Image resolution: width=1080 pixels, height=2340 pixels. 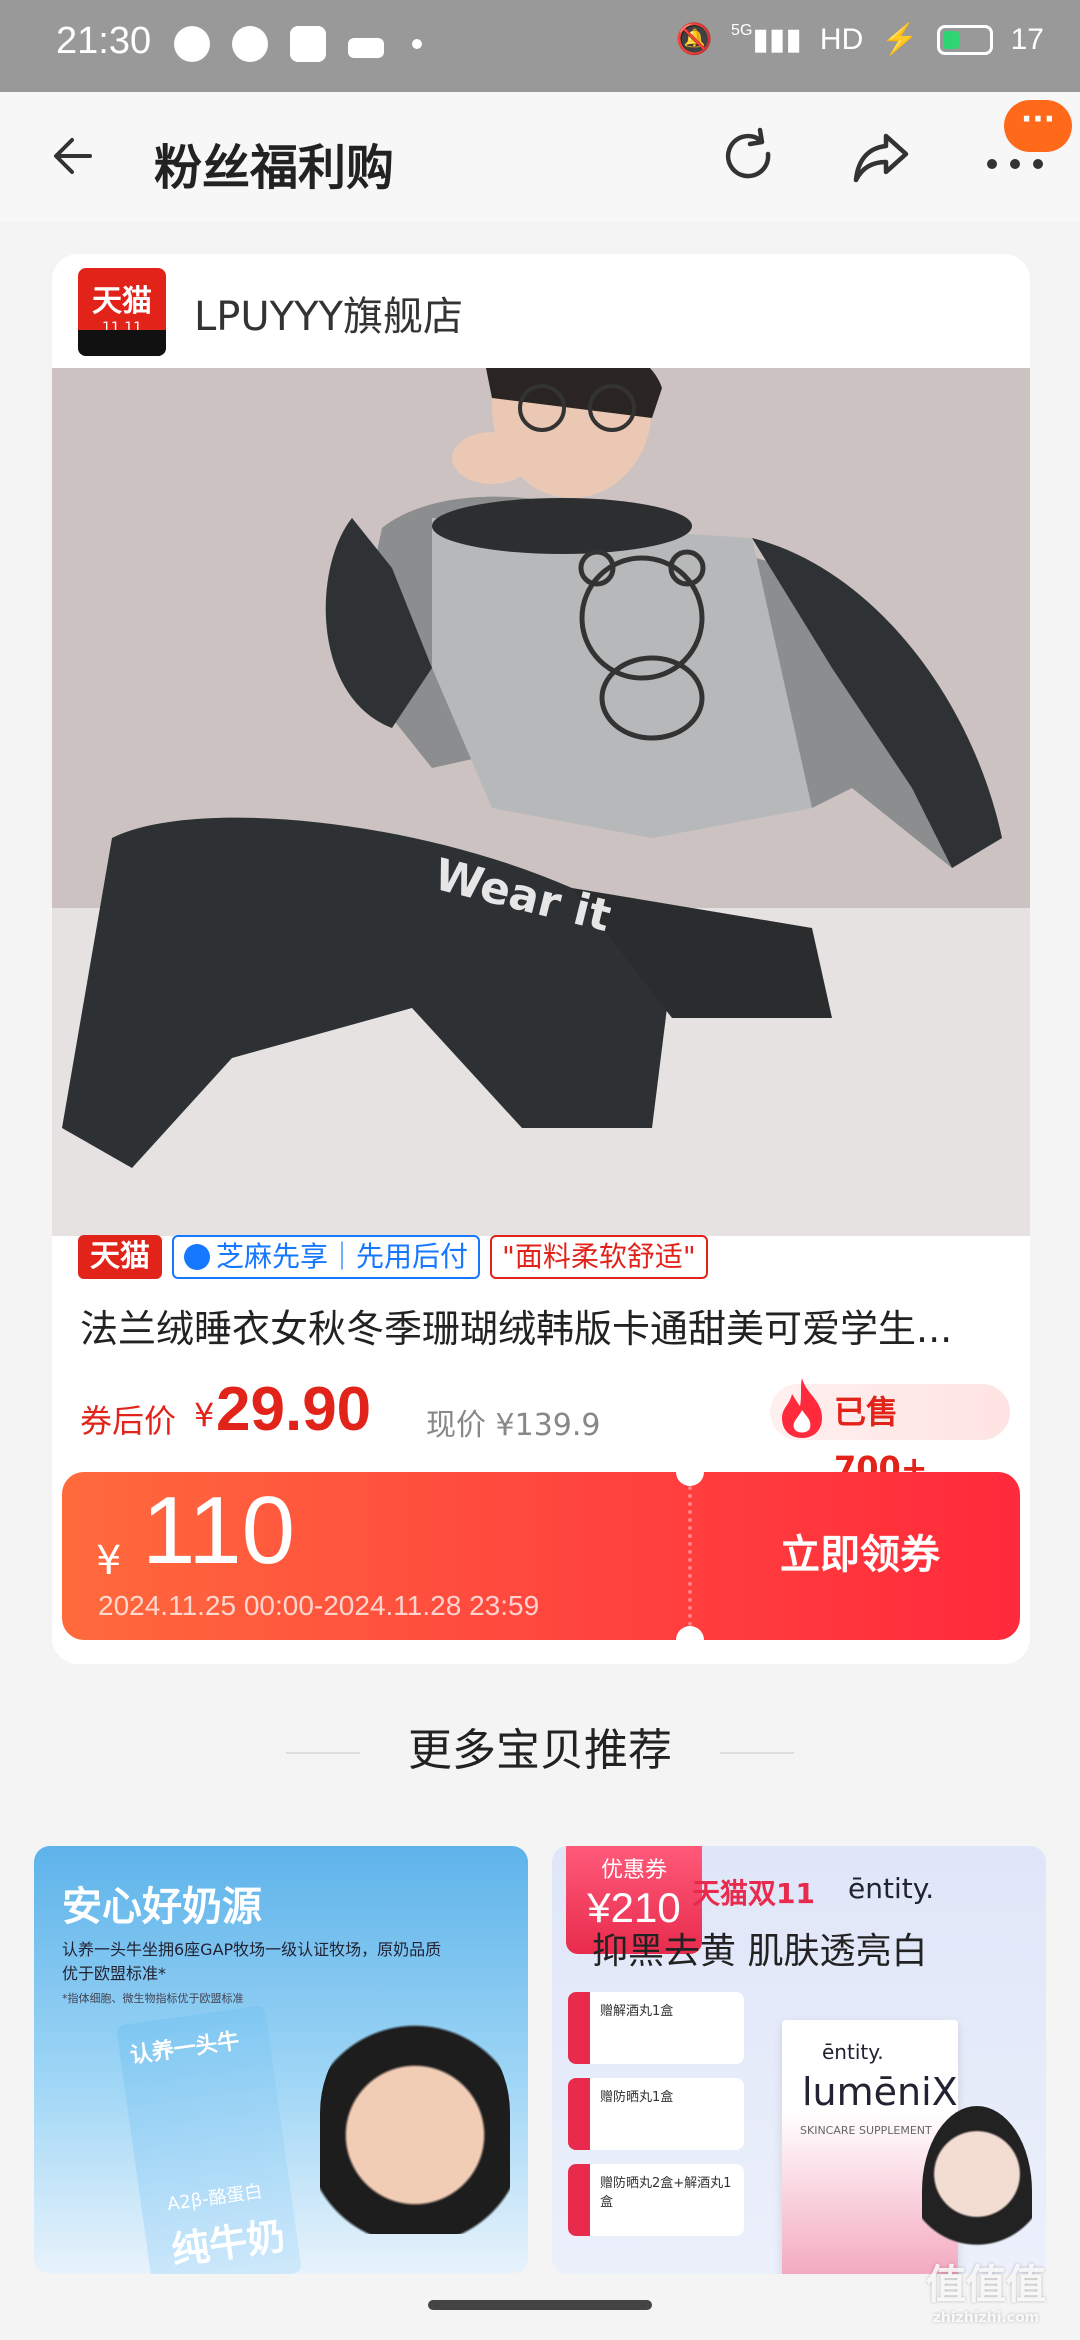 I want to click on page-title: 粉丝福利购, so click(x=274, y=168).